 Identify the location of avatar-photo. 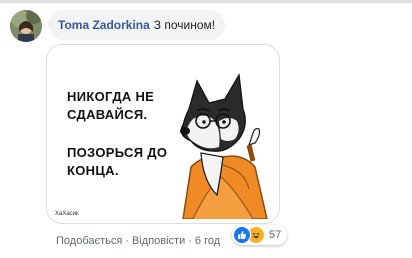
(26, 26).